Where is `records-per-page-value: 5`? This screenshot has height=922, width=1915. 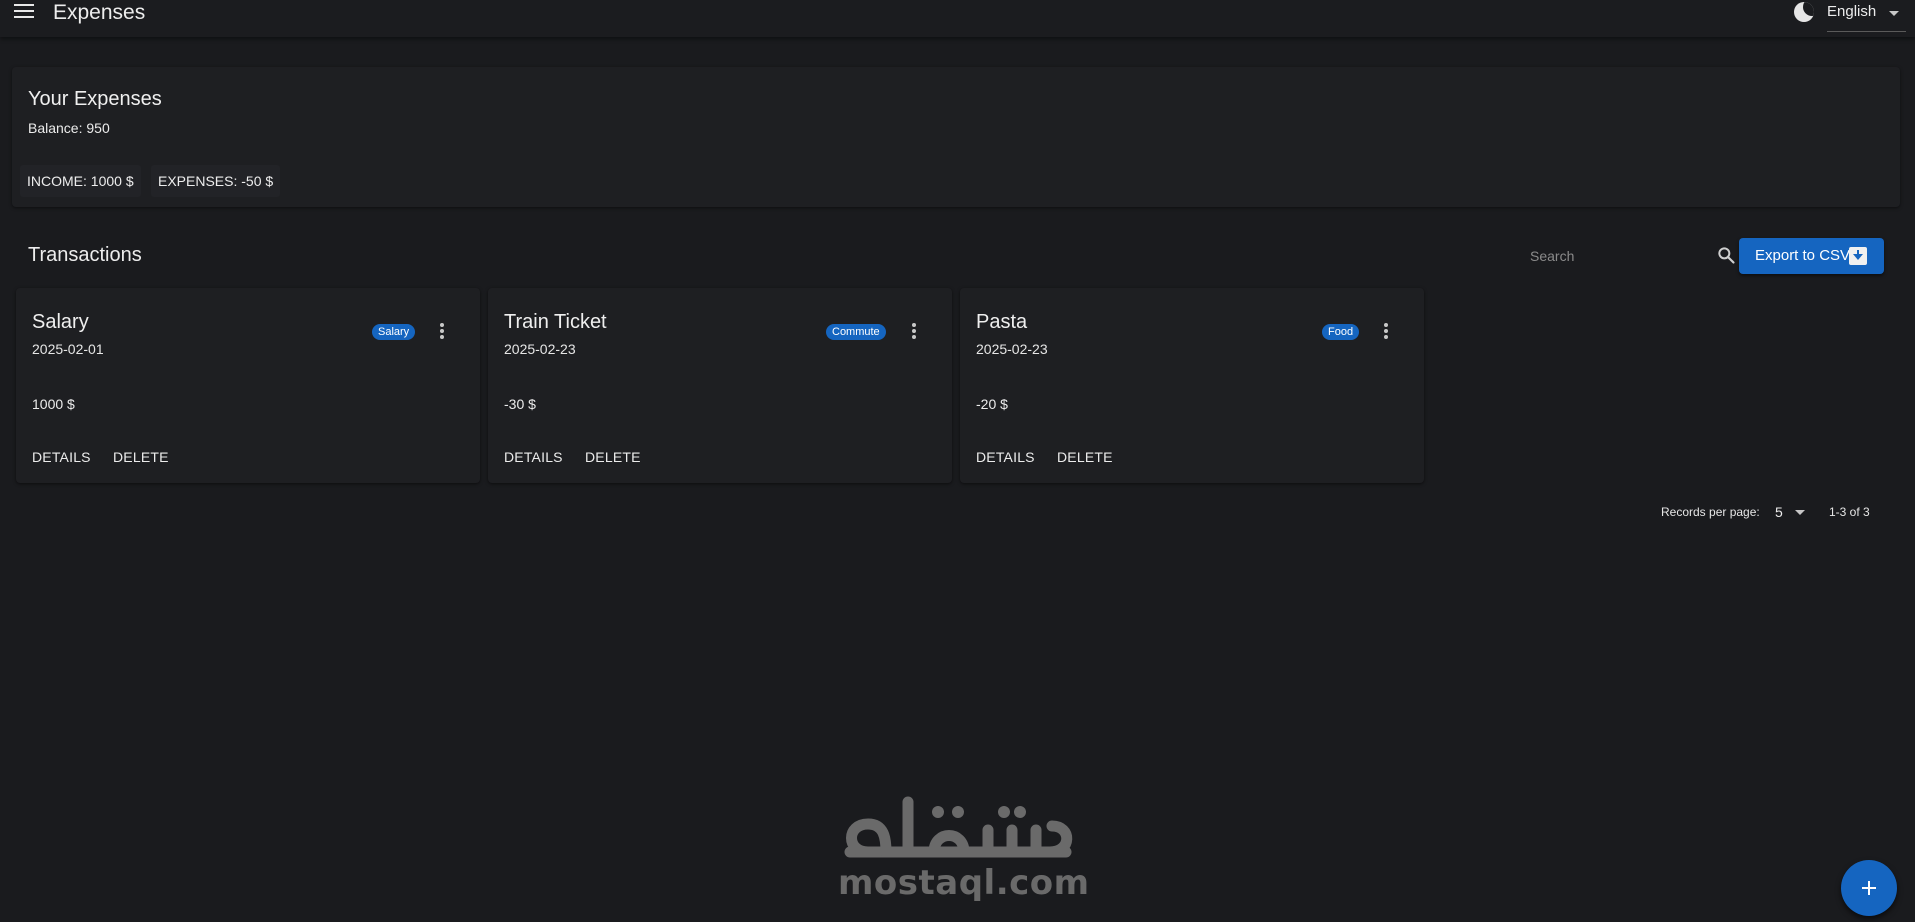 records-per-page-value: 5 is located at coordinates (1779, 512).